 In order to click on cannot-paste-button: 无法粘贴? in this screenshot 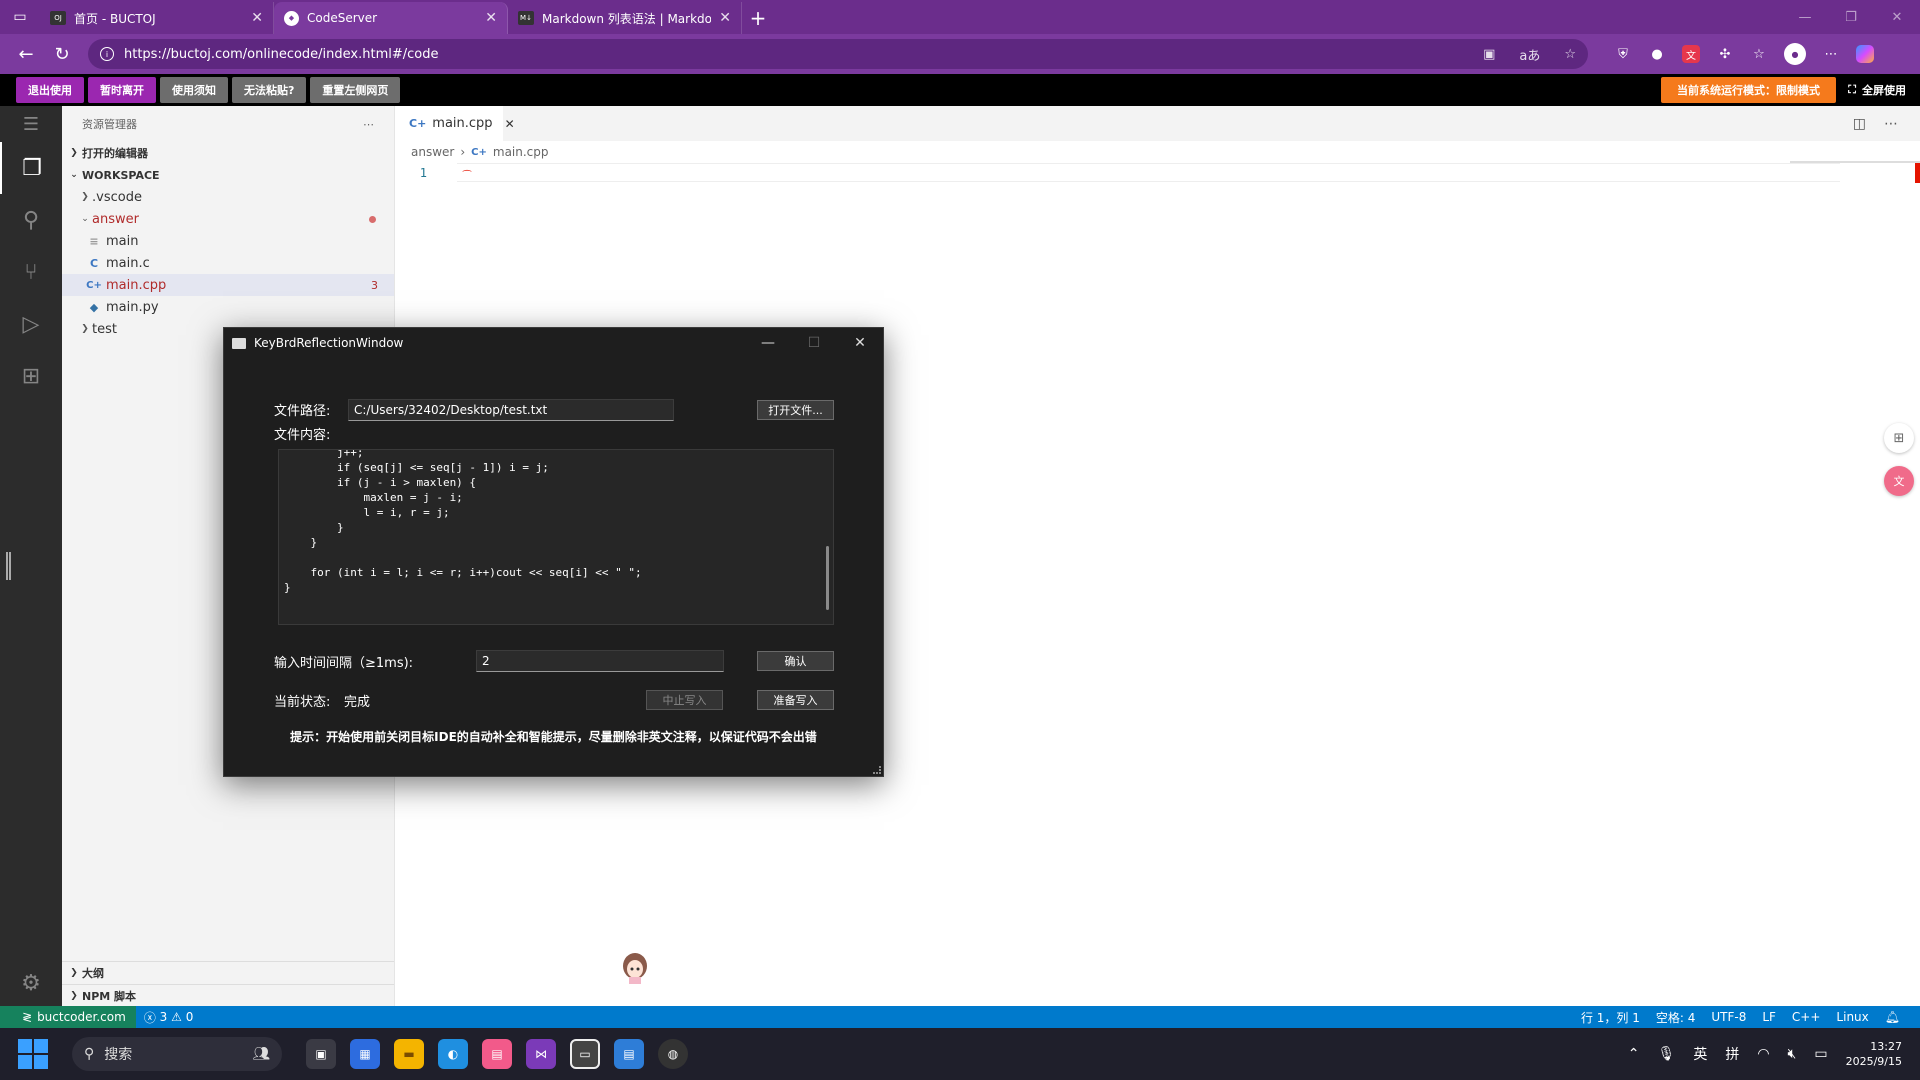, I will do `click(269, 90)`.